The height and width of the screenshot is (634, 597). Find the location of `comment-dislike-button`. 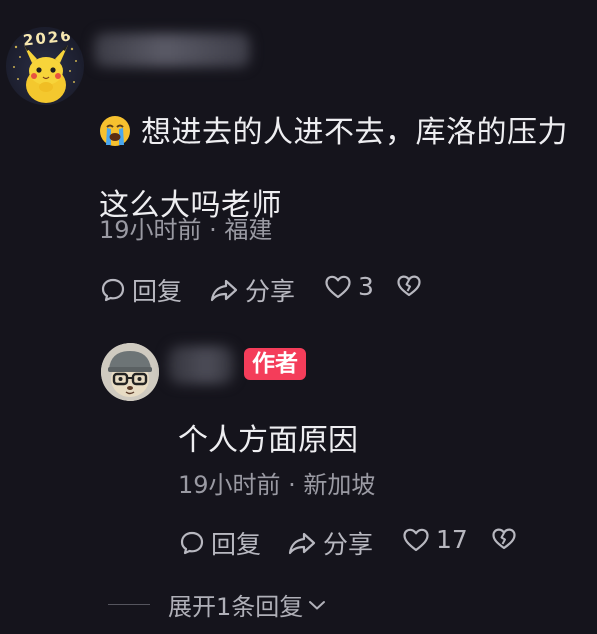

comment-dislike-button is located at coordinates (409, 286).